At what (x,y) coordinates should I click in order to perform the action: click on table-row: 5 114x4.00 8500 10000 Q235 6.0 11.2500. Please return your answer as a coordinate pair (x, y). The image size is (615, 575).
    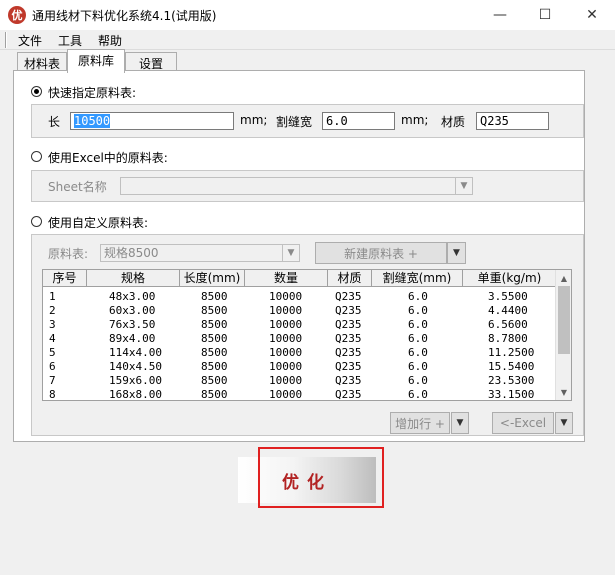
    Looking at the image, I should click on (300, 353).